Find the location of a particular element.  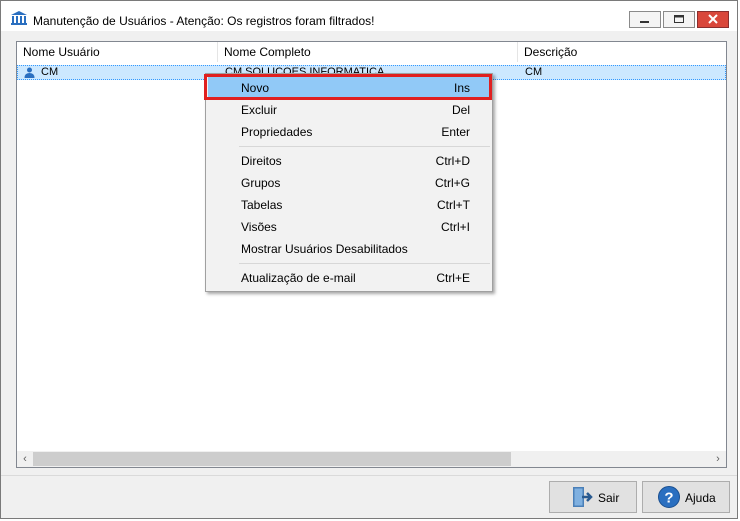

menu-item-shortcut: Enter is located at coordinates (455, 132).